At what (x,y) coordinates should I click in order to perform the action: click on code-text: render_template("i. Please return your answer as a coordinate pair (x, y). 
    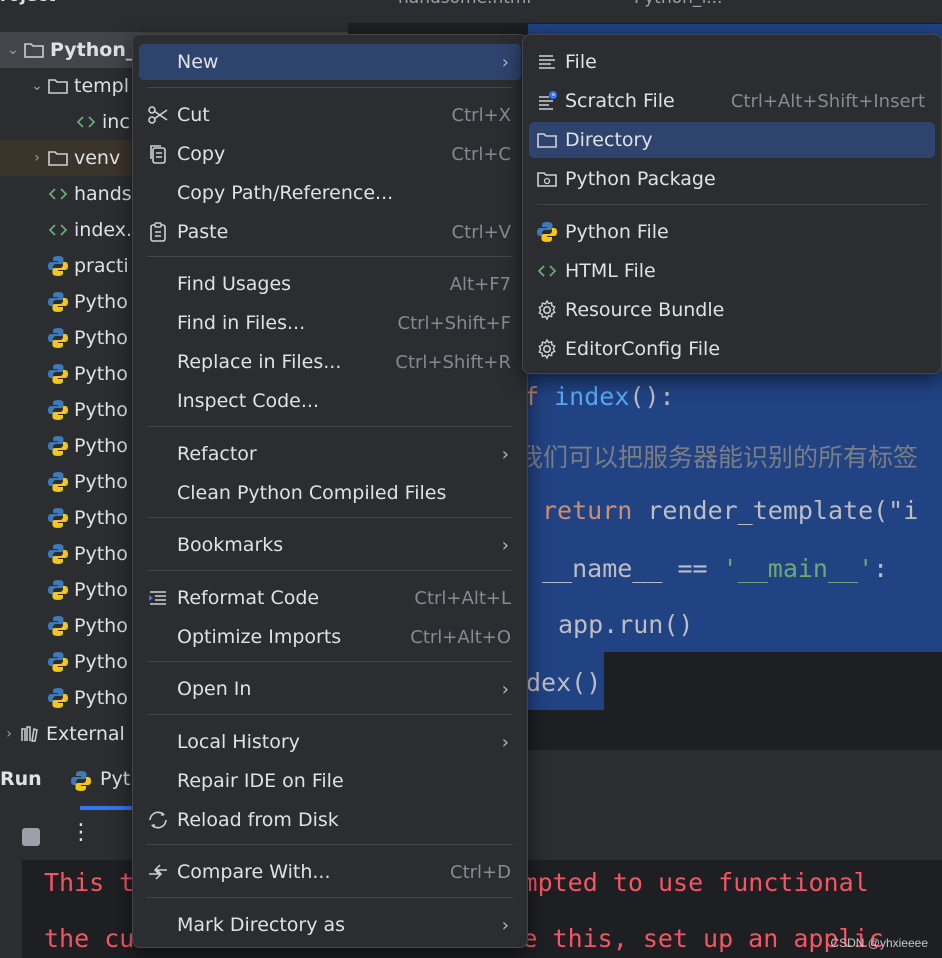
    Looking at the image, I should click on (775, 510).